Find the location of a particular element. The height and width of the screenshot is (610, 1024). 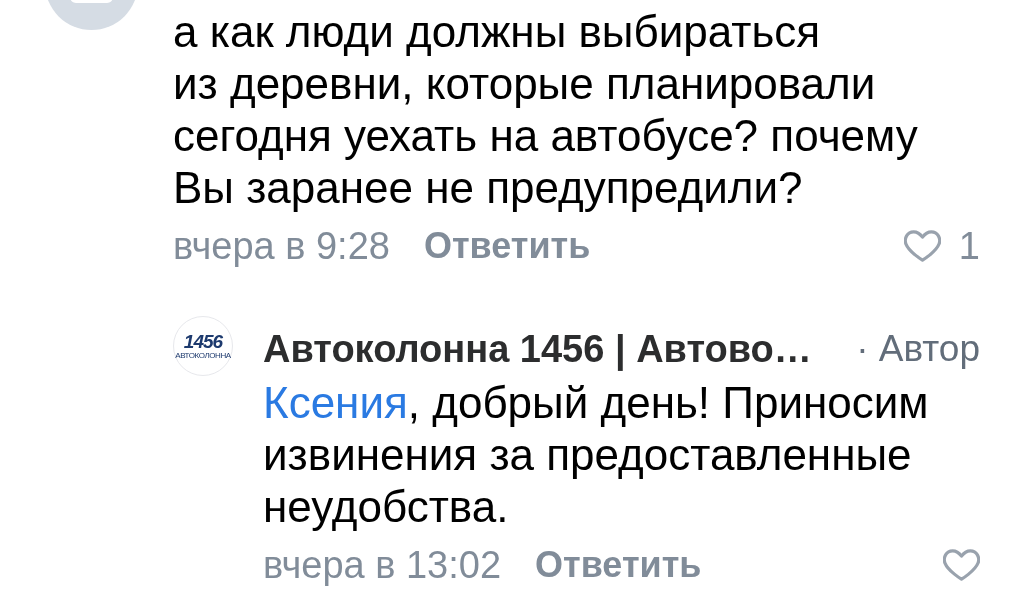

comment-time: вчера в 13:02 is located at coordinates (382, 565).